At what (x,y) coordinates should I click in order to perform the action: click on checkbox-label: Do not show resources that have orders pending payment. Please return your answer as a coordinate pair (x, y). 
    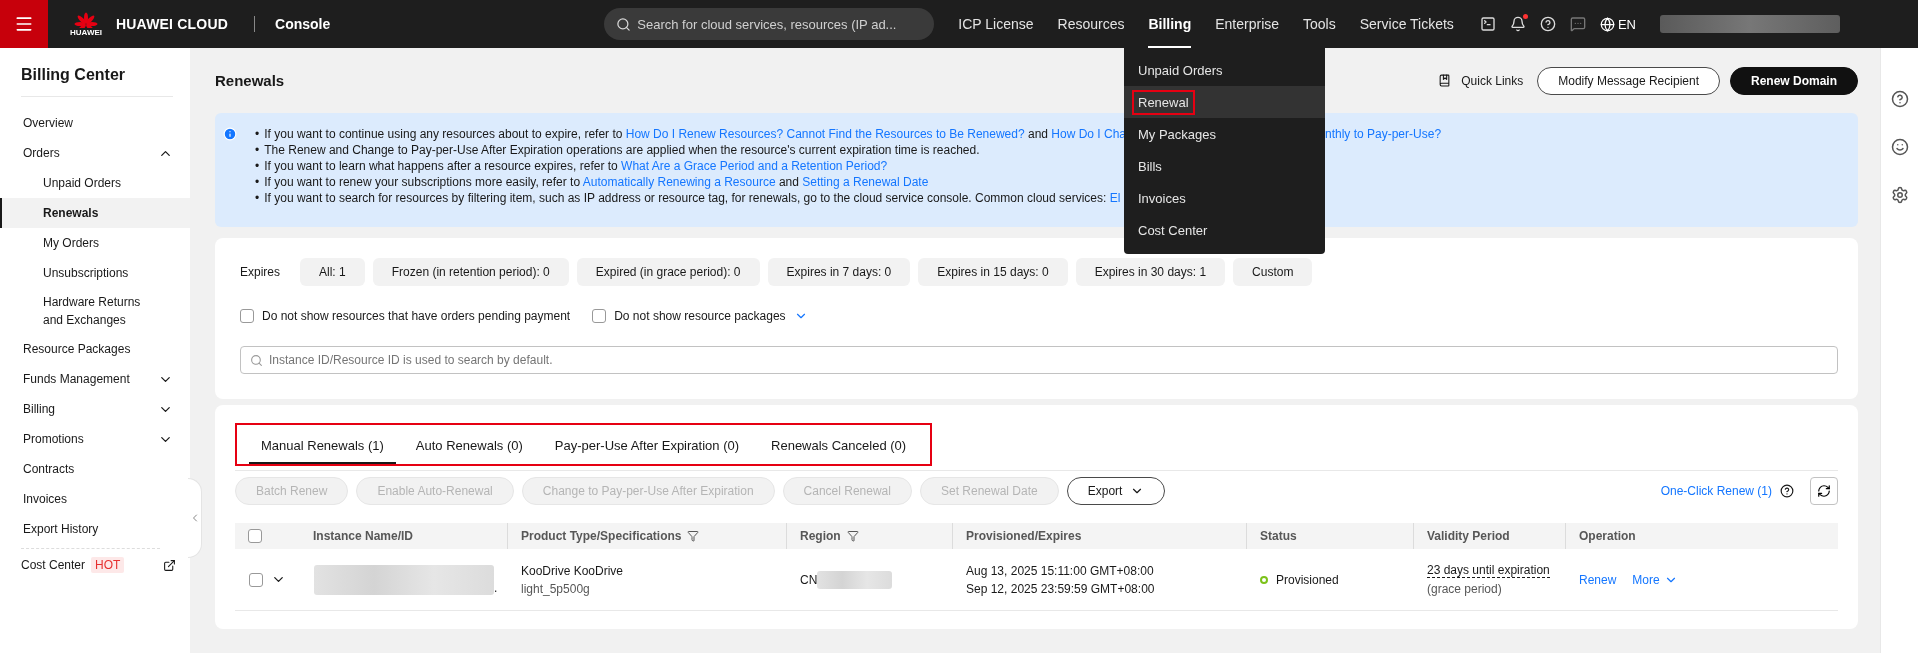
    Looking at the image, I should click on (416, 316).